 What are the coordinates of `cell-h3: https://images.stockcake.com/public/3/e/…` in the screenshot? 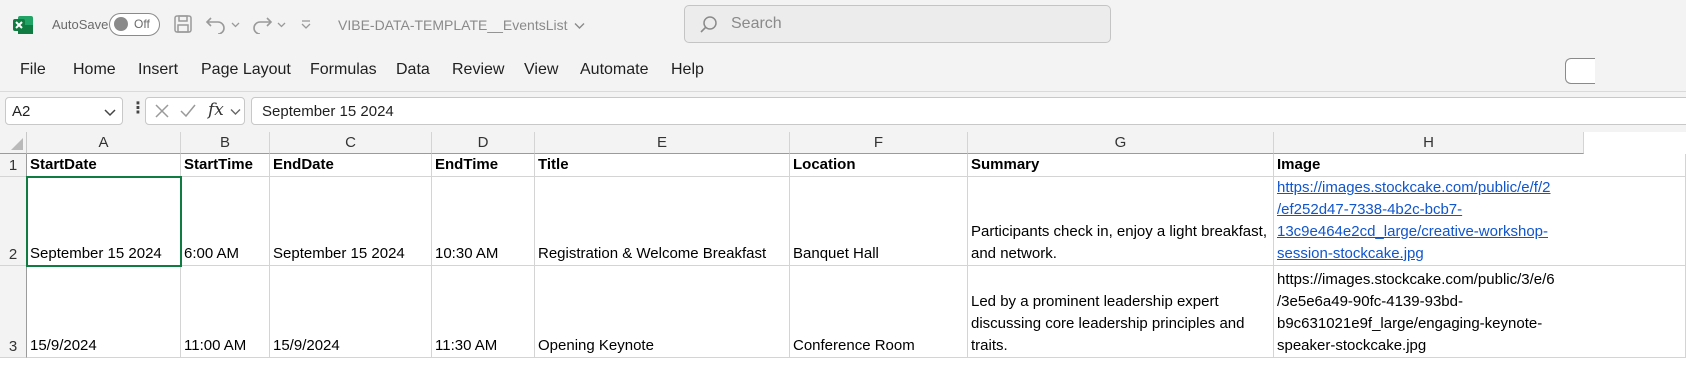 It's located at (1480, 312).